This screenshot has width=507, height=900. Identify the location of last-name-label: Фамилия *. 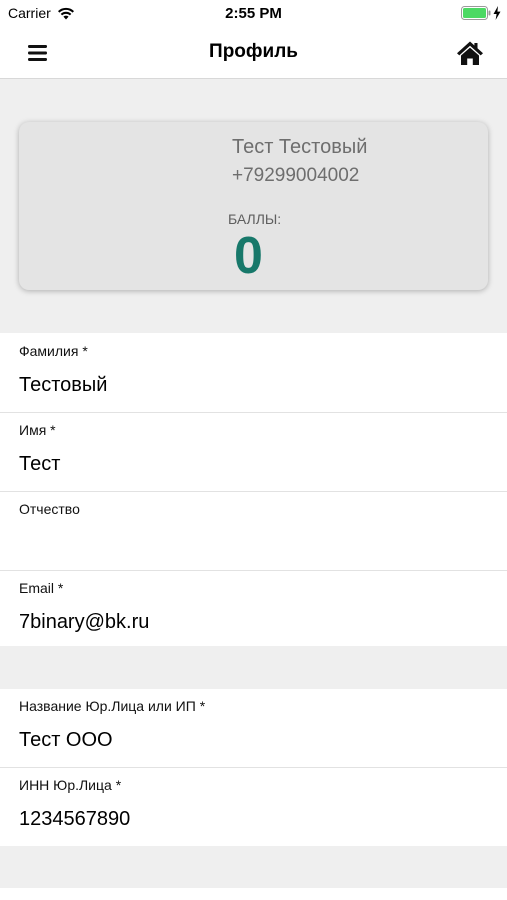
(53, 351).